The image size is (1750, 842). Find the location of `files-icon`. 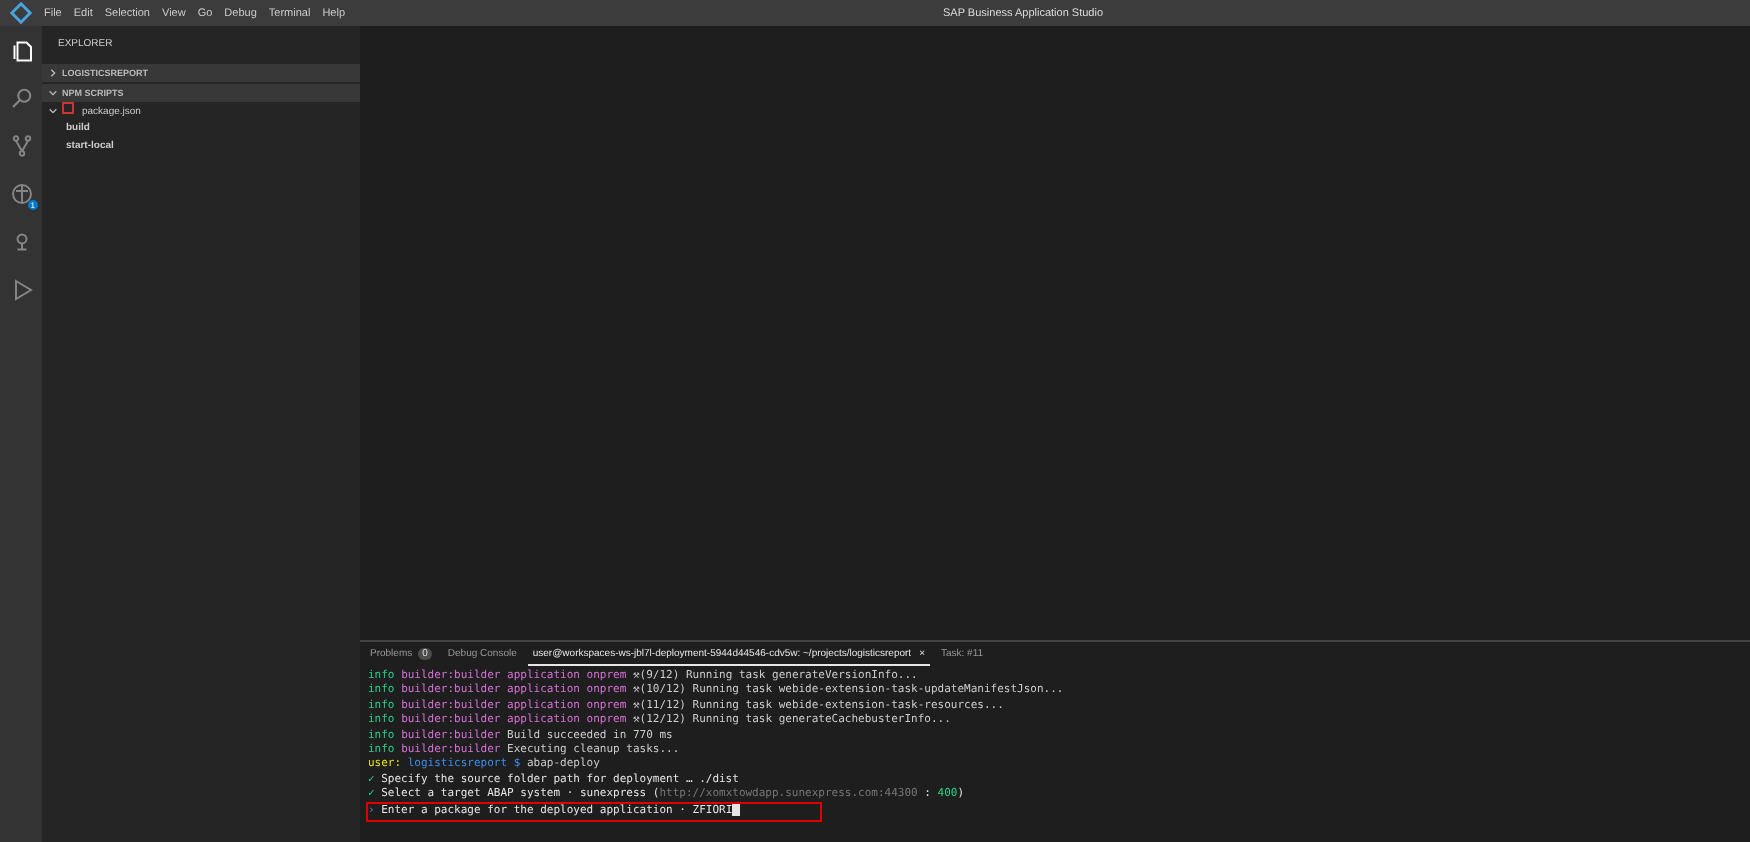

files-icon is located at coordinates (22, 50).